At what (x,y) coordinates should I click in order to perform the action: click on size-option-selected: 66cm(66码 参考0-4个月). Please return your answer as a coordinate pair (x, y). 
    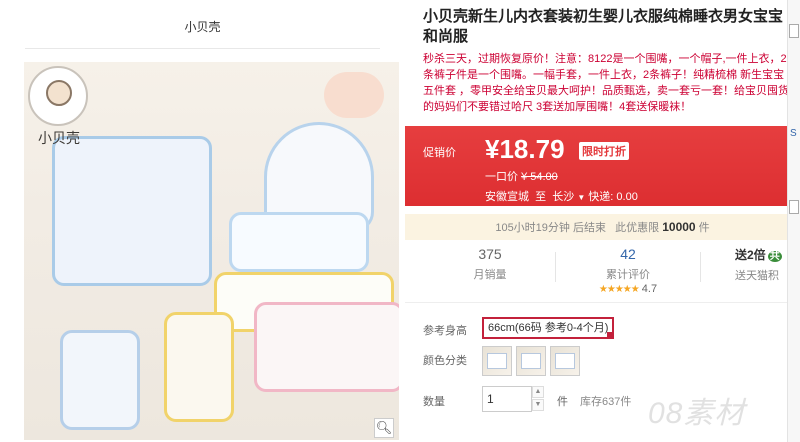
    Looking at the image, I should click on (548, 328).